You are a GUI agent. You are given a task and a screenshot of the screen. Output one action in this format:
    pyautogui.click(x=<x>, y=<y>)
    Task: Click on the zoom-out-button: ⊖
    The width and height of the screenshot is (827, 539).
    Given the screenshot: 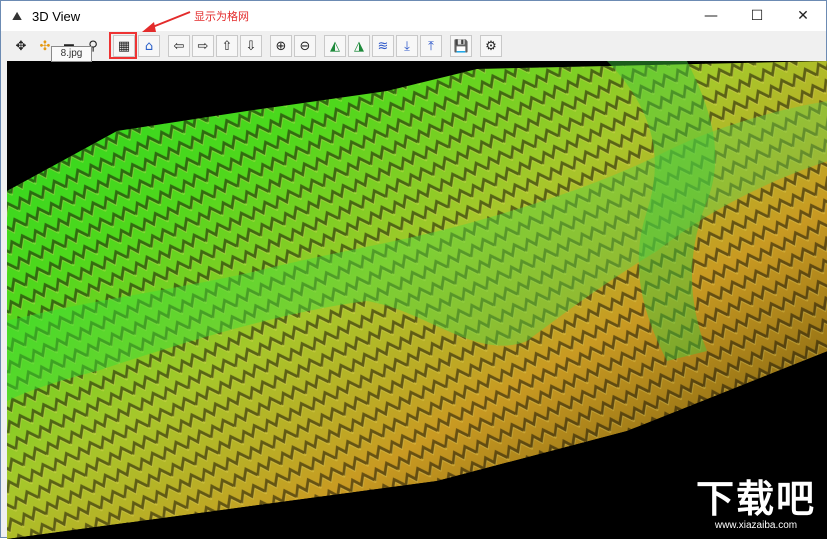 What is the action you would take?
    pyautogui.click(x=305, y=46)
    